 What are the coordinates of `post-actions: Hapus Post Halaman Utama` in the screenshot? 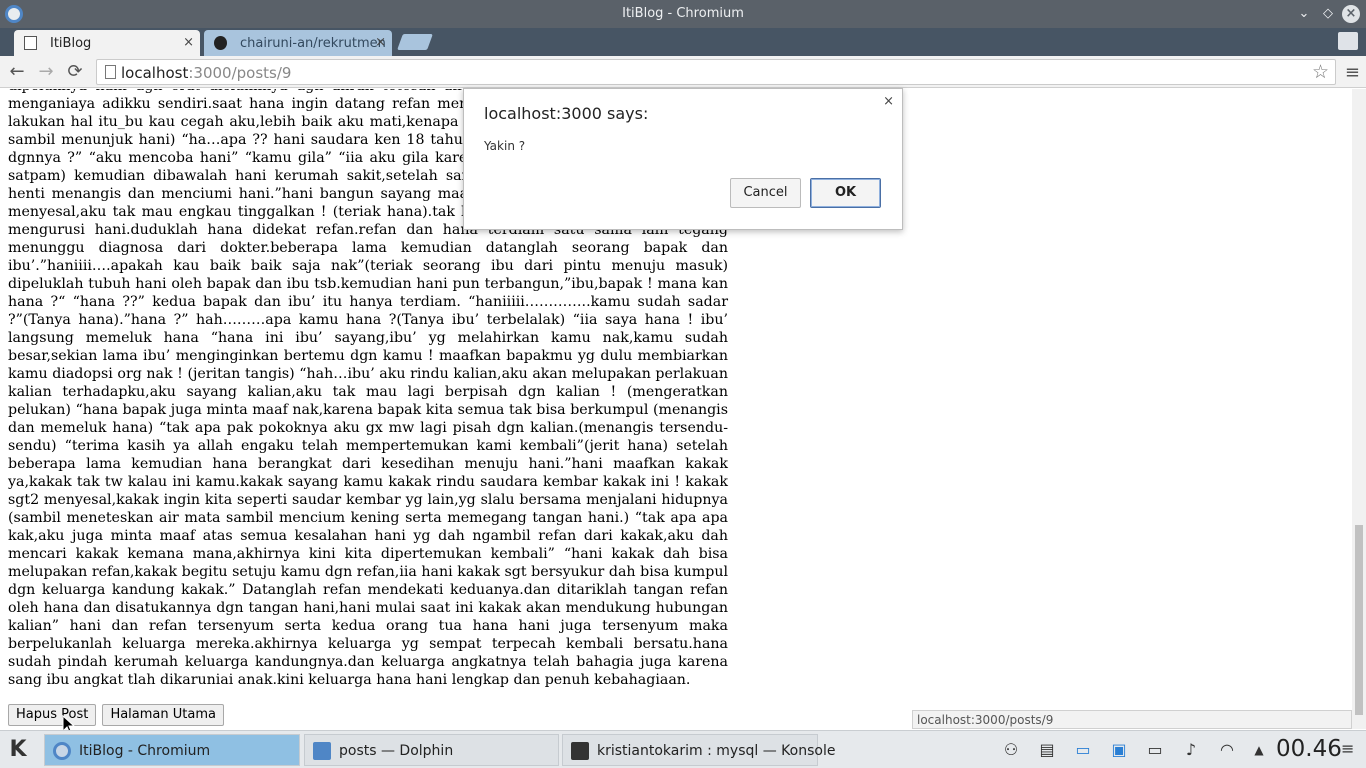 It's located at (116, 714).